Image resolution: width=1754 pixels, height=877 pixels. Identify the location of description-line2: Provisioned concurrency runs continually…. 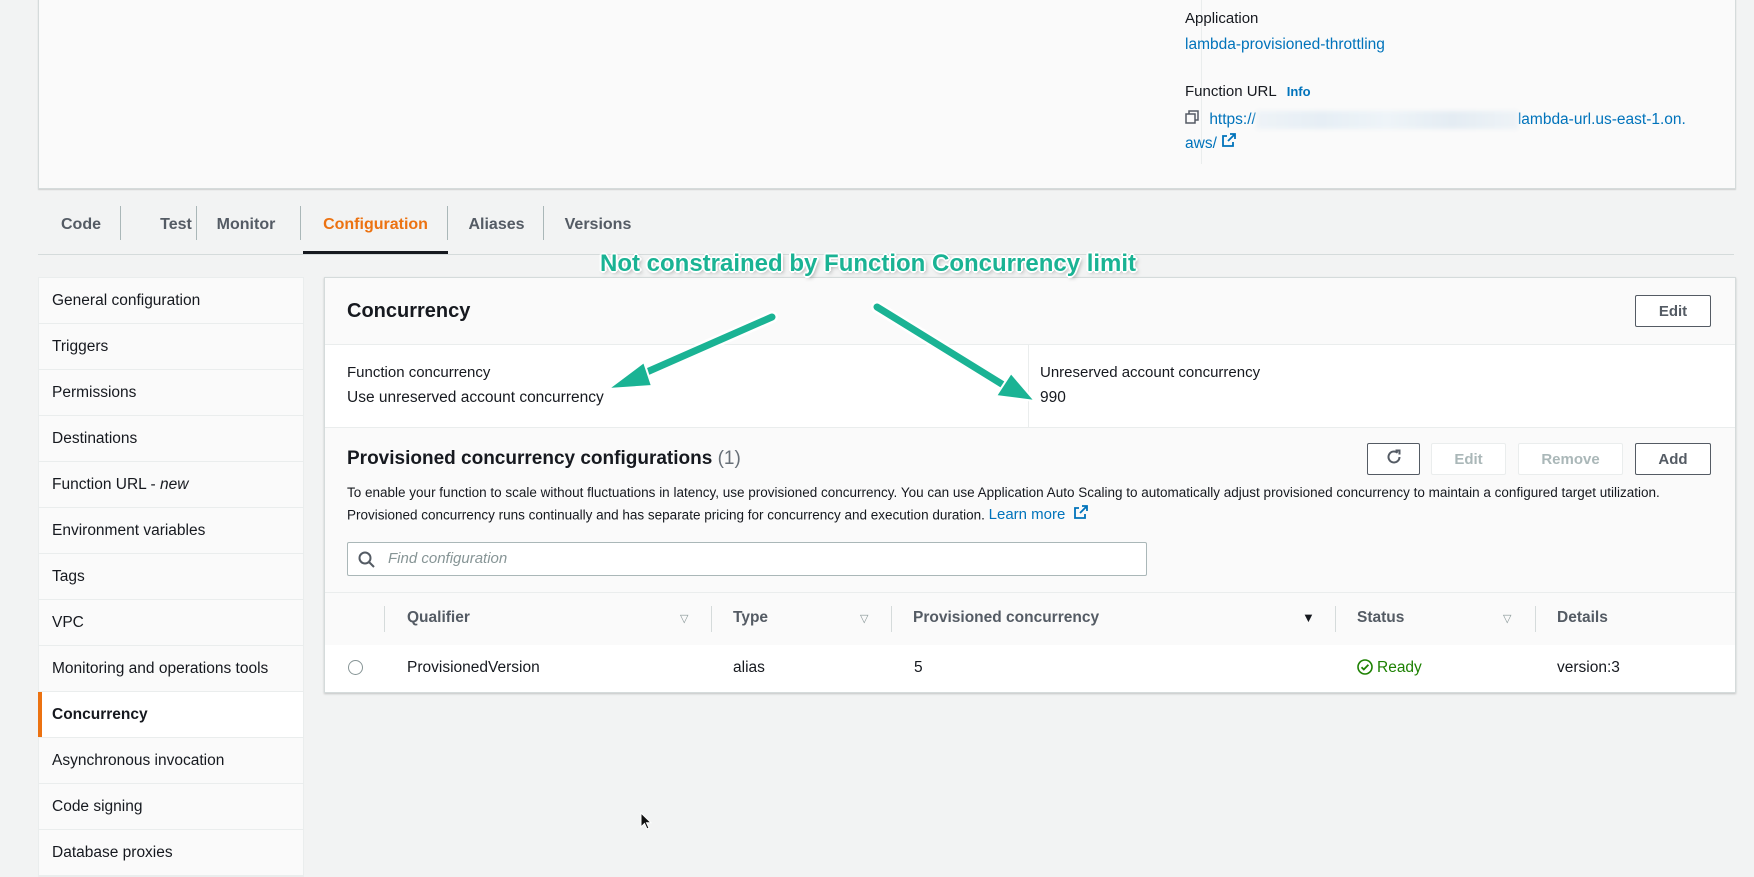
(666, 515).